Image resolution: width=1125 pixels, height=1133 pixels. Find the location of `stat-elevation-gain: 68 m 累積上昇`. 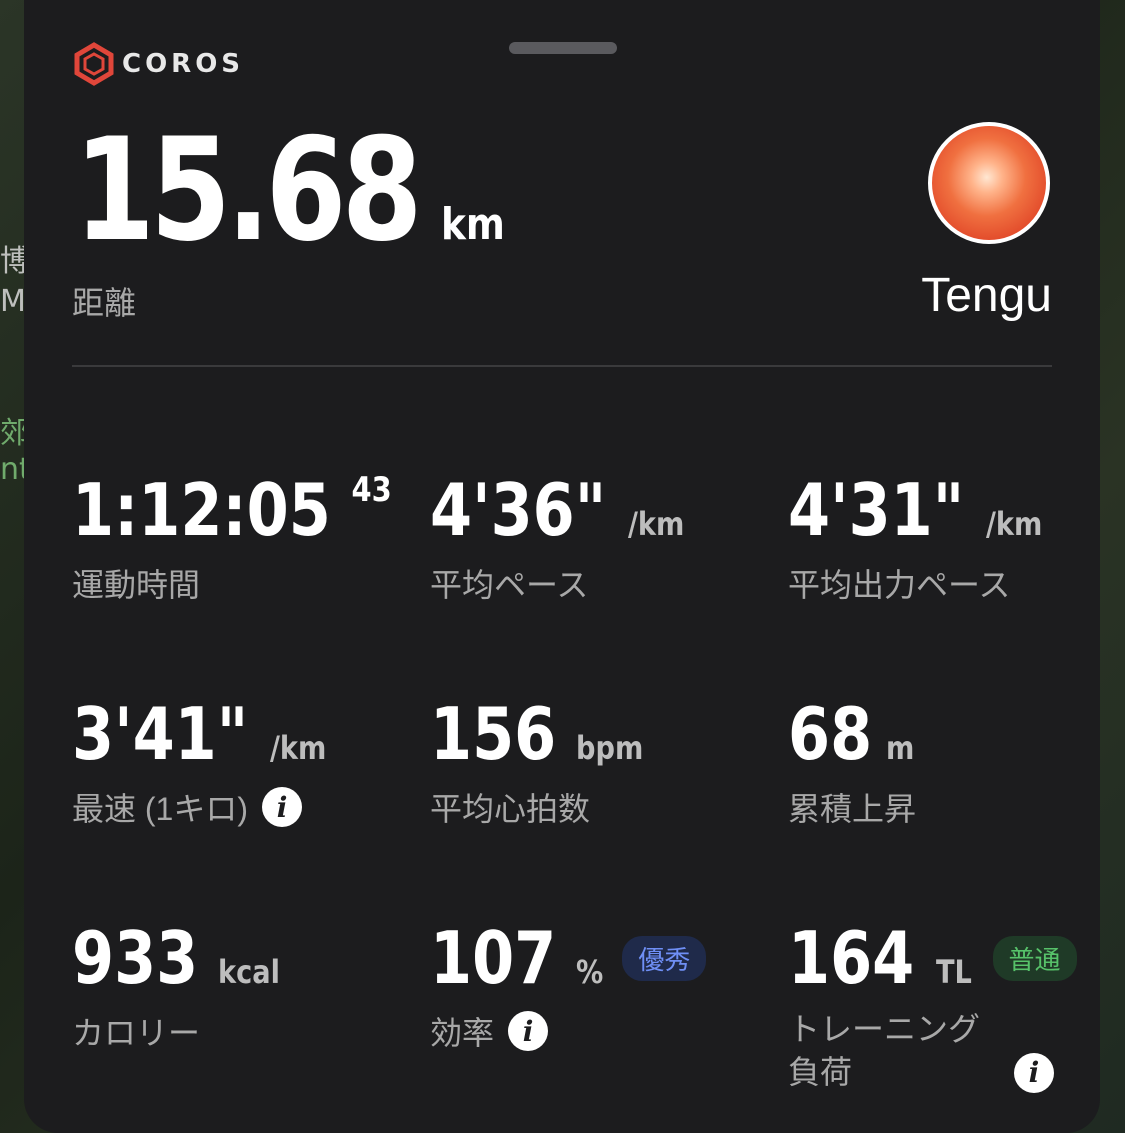

stat-elevation-gain: 68 m 累積上昇 is located at coordinates (854, 764).